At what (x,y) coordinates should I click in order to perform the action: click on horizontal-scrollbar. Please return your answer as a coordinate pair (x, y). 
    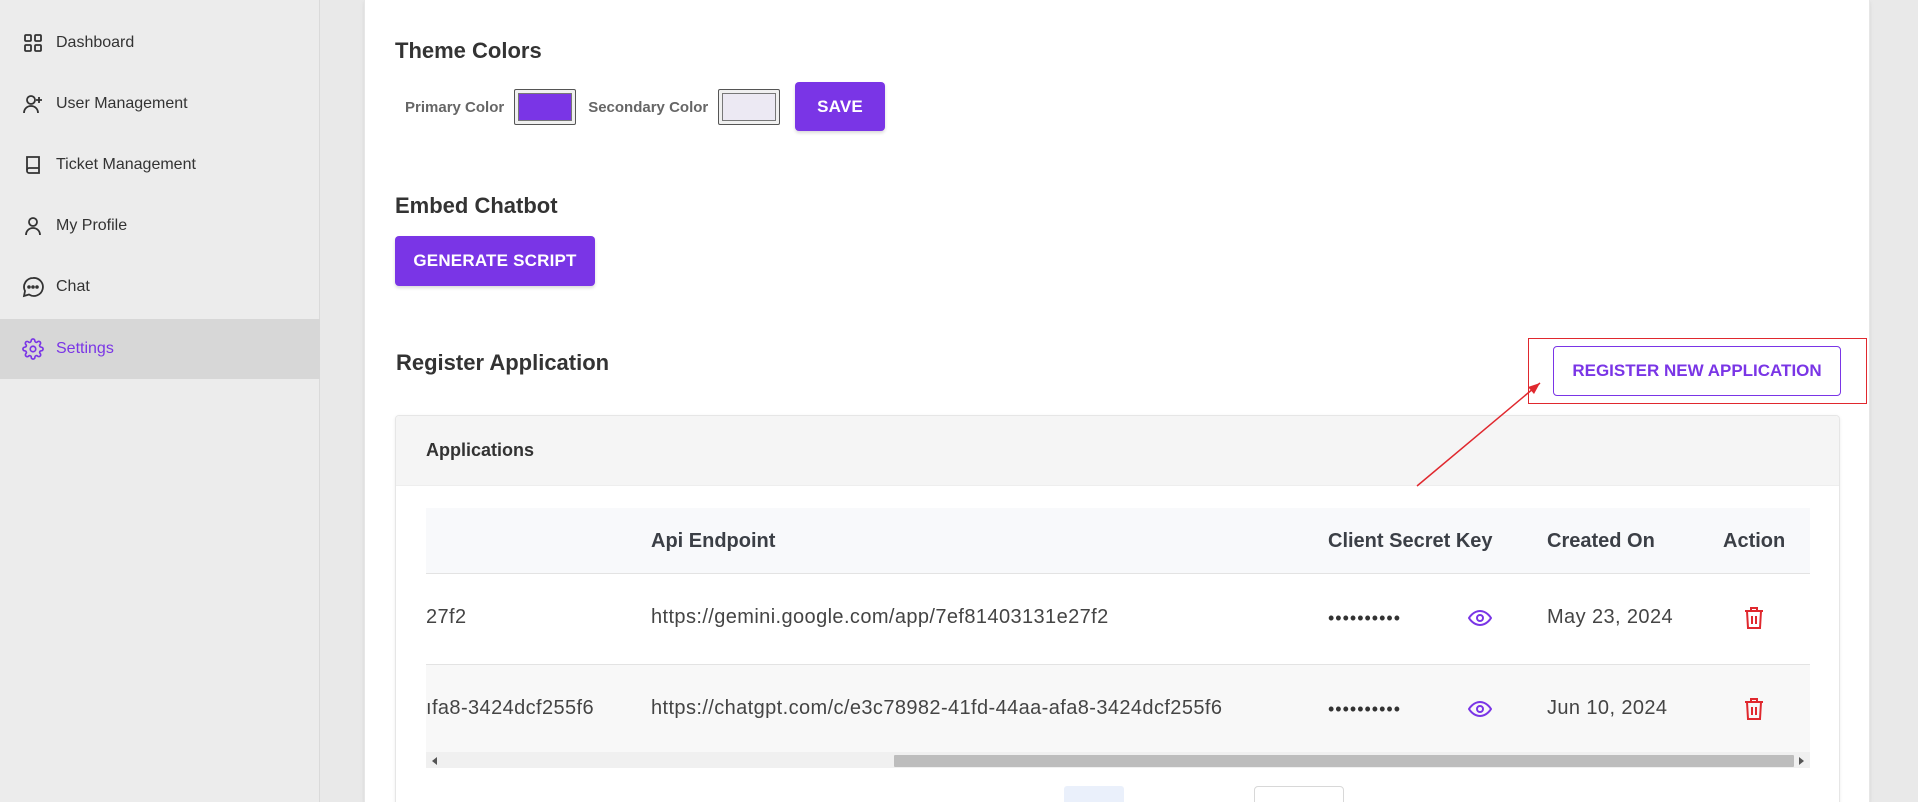
    Looking at the image, I should click on (1118, 760).